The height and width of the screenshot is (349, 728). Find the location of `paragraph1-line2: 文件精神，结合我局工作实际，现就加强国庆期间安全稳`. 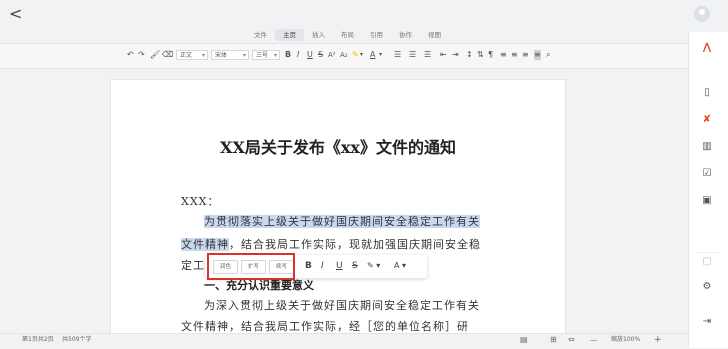

paragraph1-line2: 文件精神，结合我局工作实际，现就加强国庆期间安全稳 is located at coordinates (331, 244).